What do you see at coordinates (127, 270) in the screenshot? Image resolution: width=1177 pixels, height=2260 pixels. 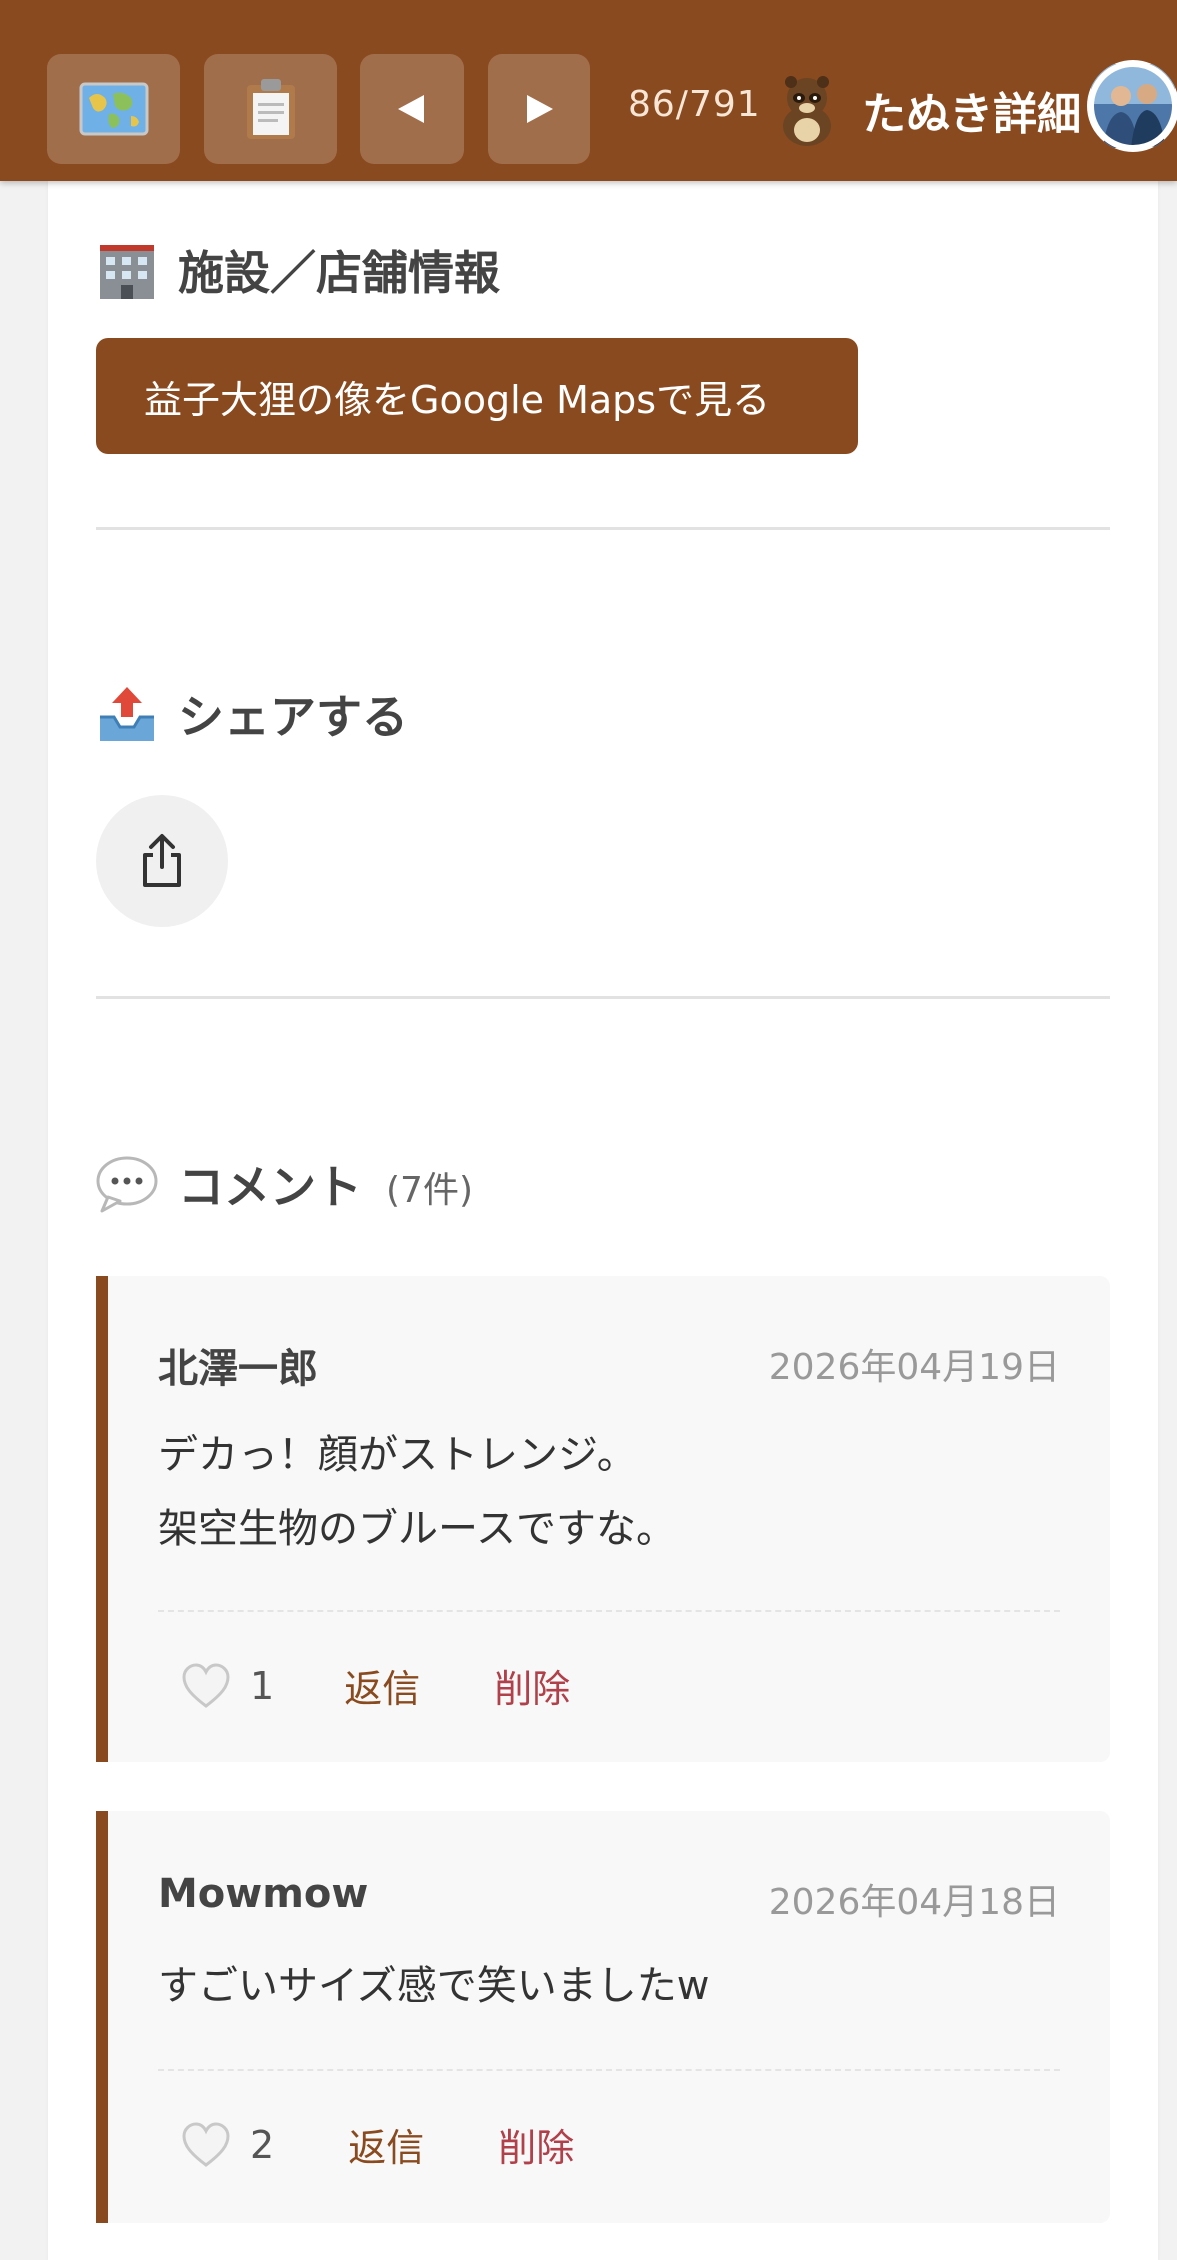 I see `office-building-icon` at bounding box center [127, 270].